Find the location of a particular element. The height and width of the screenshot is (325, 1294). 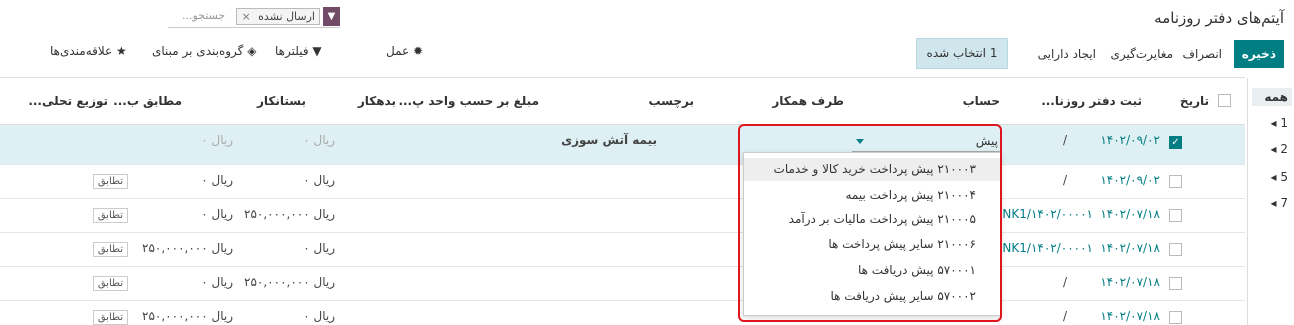

toolbar-divider is located at coordinates (622, 77).